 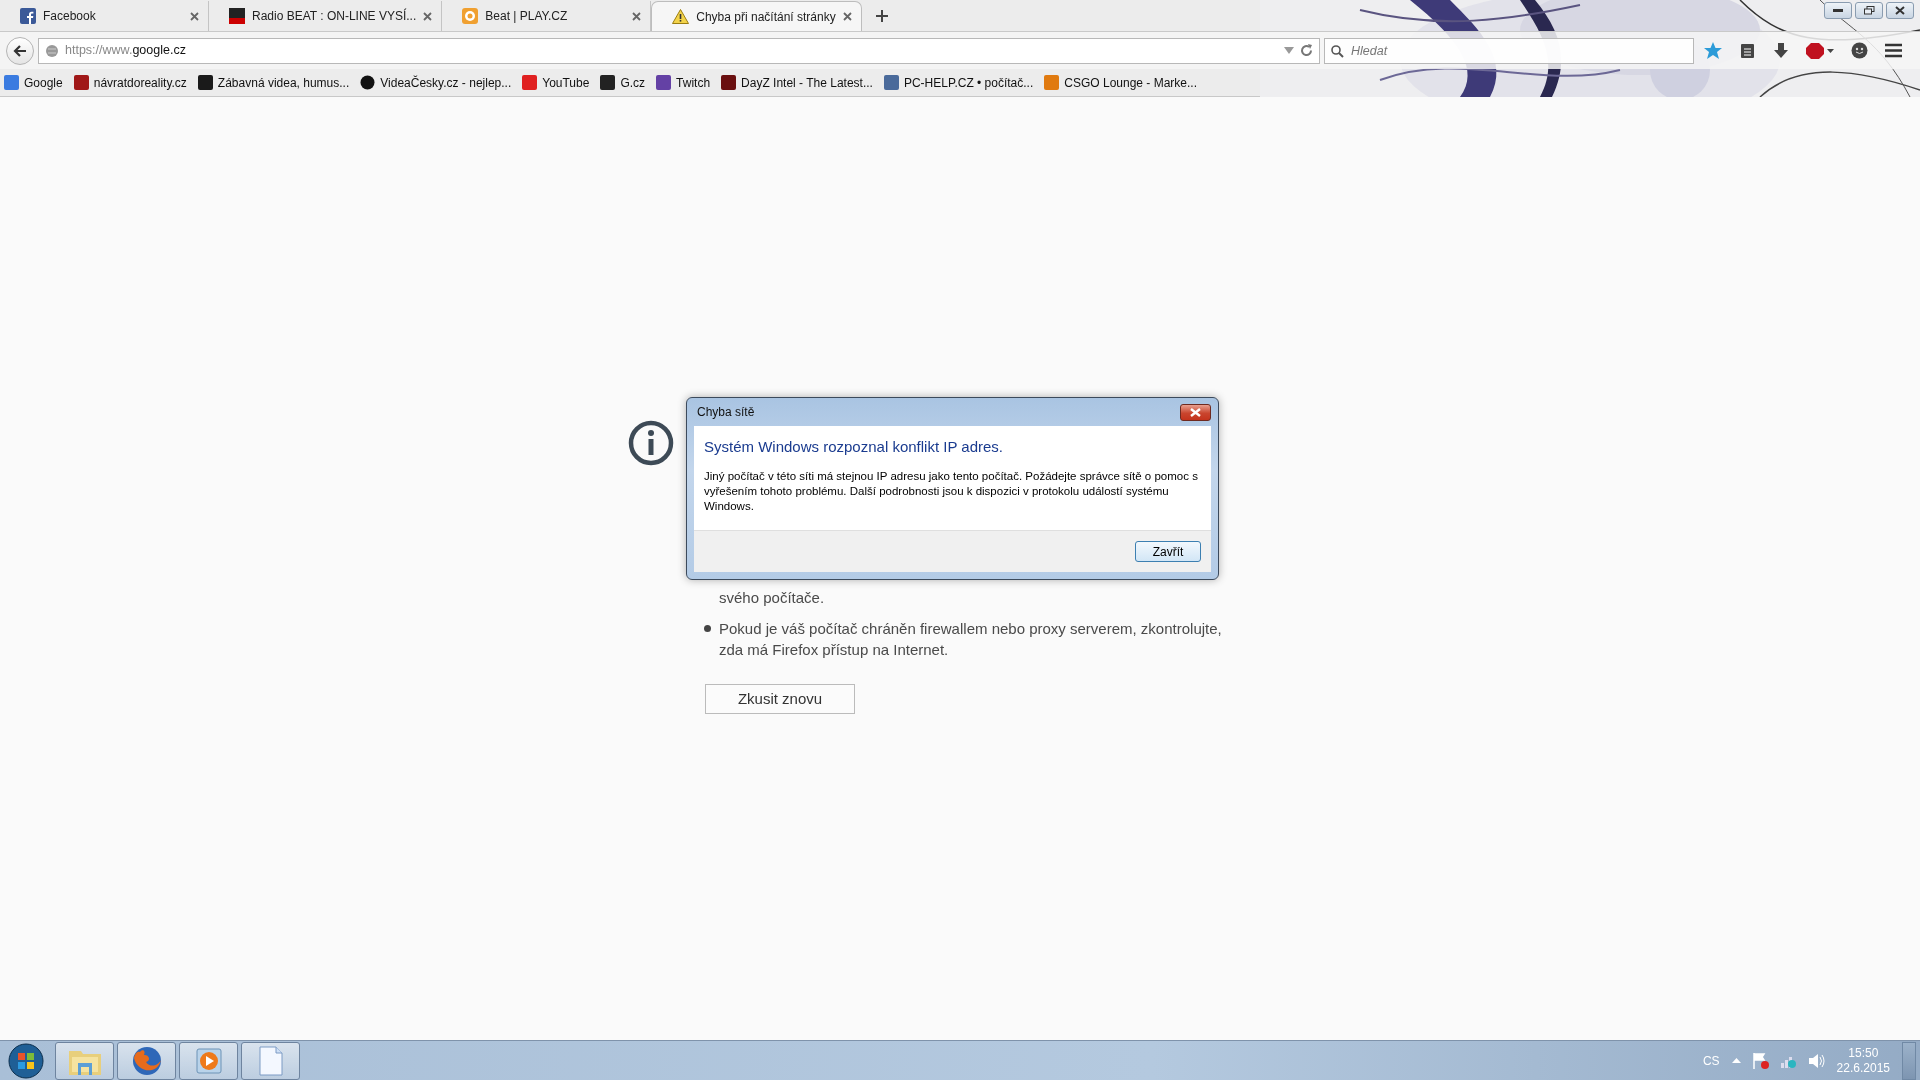 I want to click on warning-icon, so click(x=681, y=16).